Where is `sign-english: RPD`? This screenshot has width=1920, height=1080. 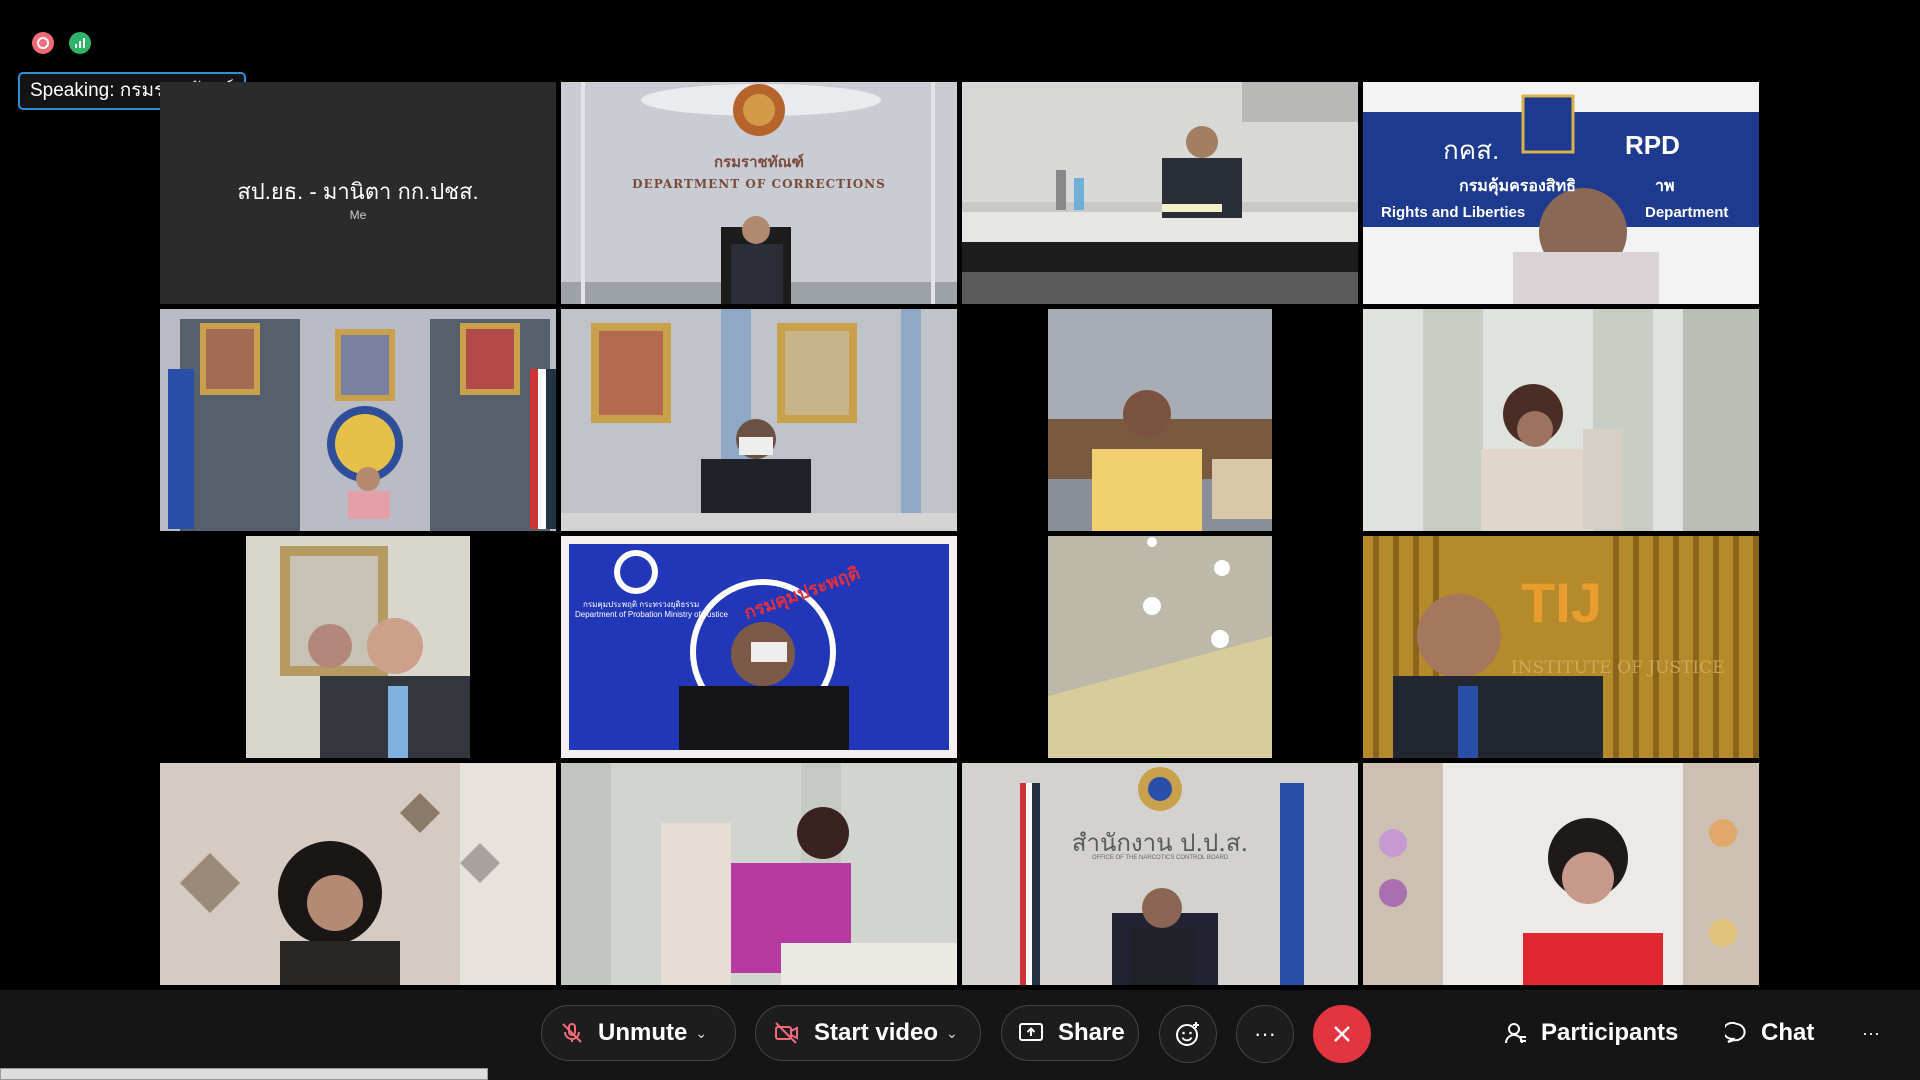 sign-english: RPD is located at coordinates (1652, 145).